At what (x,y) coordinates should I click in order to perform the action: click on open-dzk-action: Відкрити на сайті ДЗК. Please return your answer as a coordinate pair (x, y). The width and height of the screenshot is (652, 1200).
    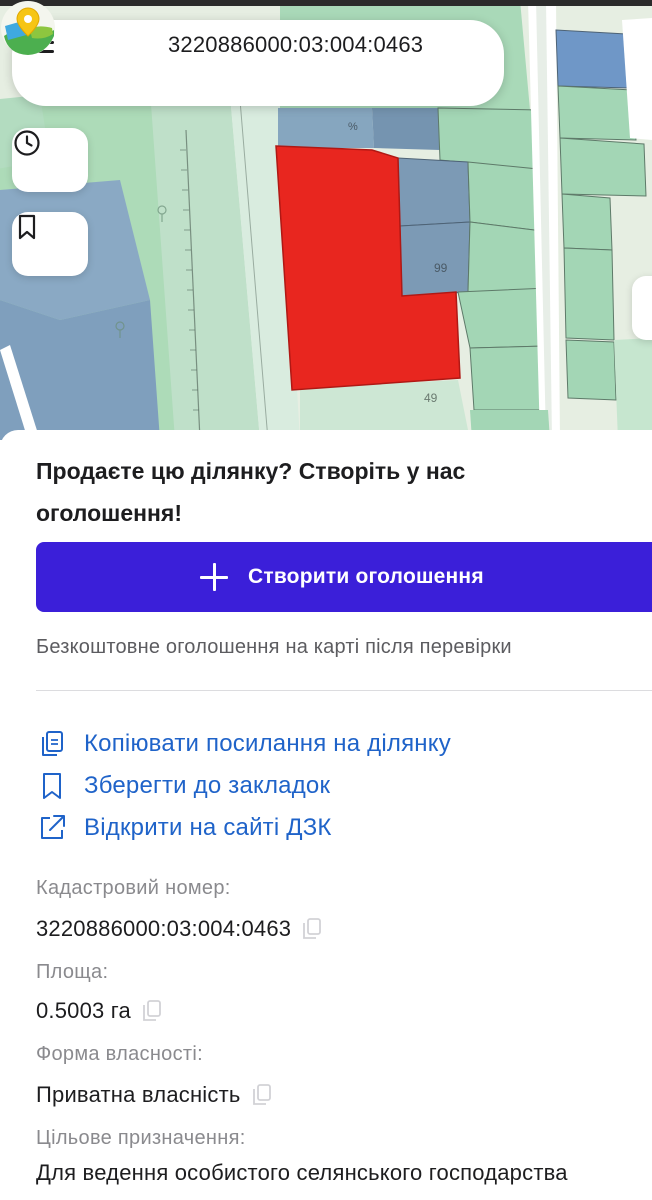
    Looking at the image, I should click on (184, 828).